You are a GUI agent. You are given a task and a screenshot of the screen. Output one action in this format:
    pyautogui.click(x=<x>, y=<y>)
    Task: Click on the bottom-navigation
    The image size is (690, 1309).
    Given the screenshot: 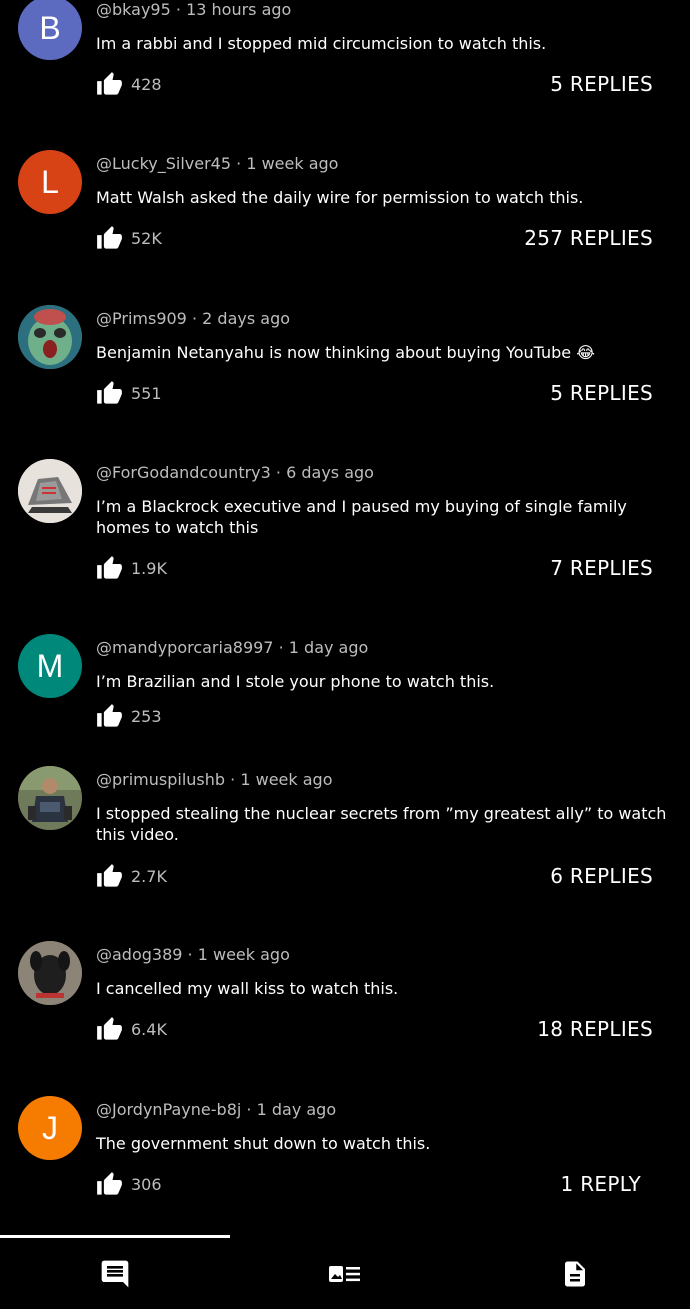 What is the action you would take?
    pyautogui.click(x=345, y=1271)
    